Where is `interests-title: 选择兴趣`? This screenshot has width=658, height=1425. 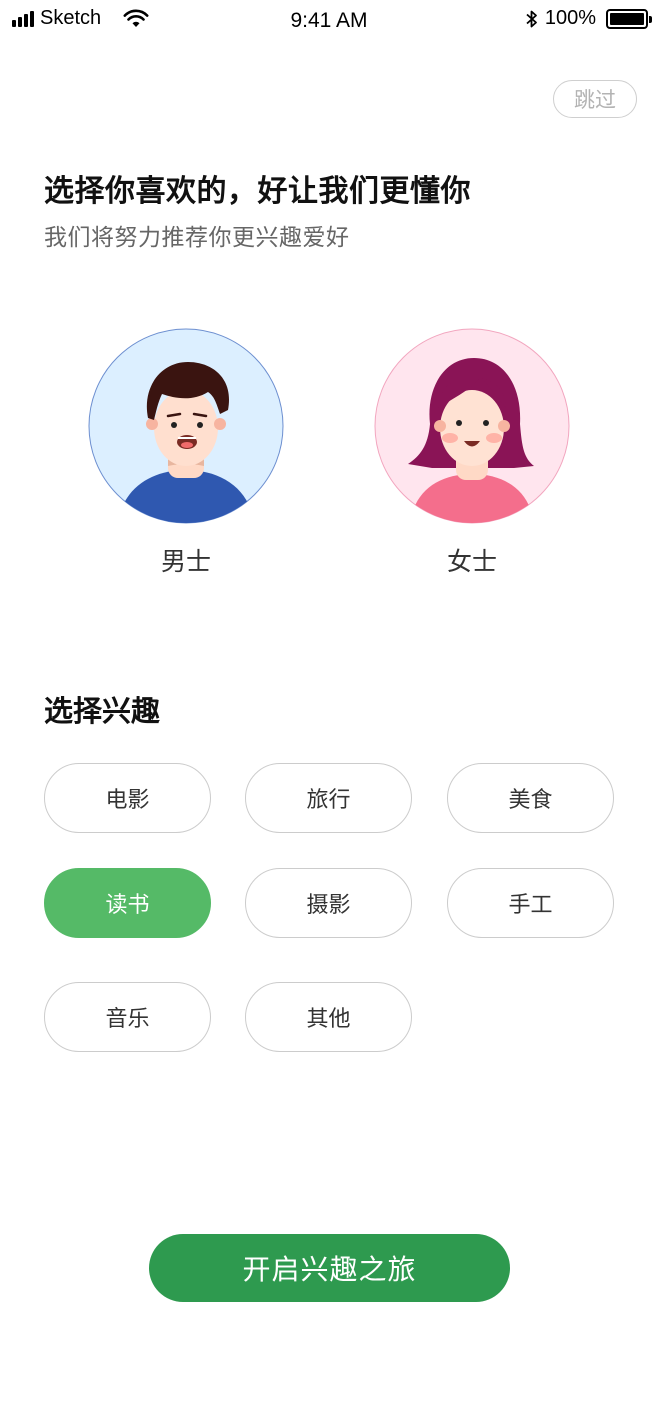
interests-title: 选择兴趣 is located at coordinates (102, 711).